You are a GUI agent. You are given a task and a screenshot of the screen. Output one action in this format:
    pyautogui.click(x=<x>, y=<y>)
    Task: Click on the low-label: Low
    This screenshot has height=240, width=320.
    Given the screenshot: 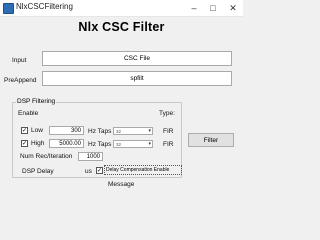 What is the action you would take?
    pyautogui.click(x=37, y=130)
    